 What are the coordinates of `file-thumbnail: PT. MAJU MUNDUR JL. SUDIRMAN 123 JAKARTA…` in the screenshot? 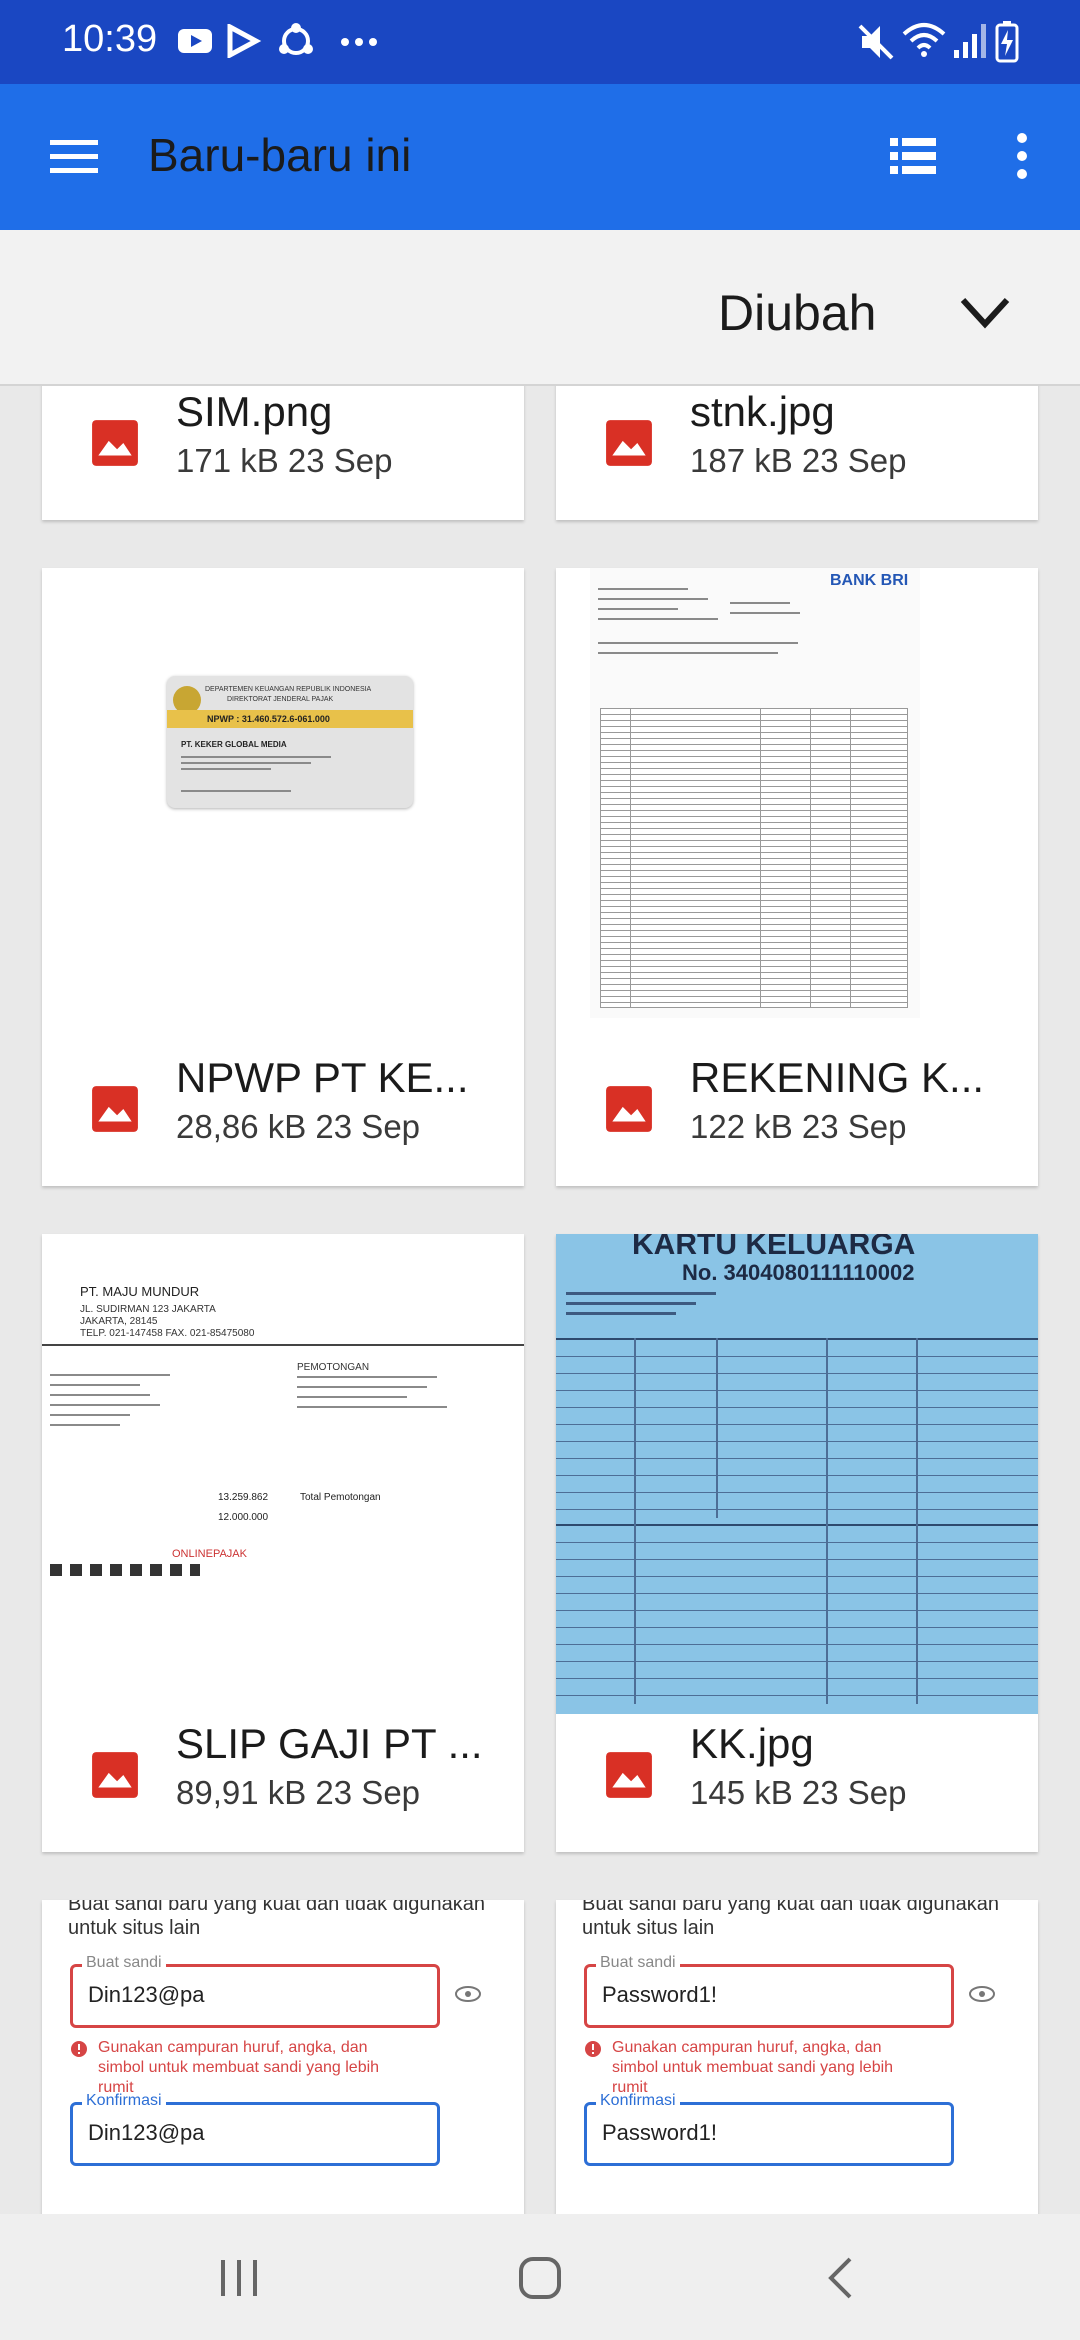 It's located at (283, 1489).